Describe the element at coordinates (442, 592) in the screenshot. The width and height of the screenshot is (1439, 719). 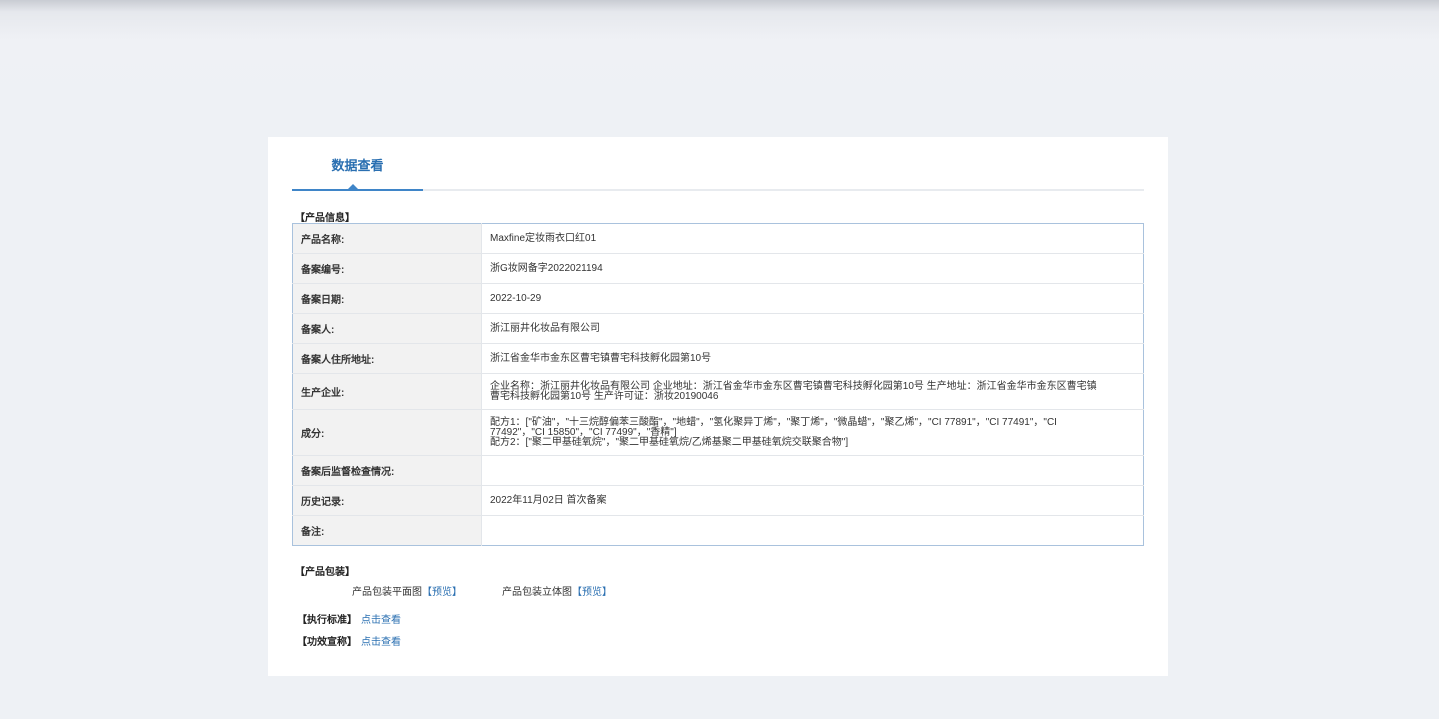
I see `packaging-flat-preview-link: 预览` at that location.